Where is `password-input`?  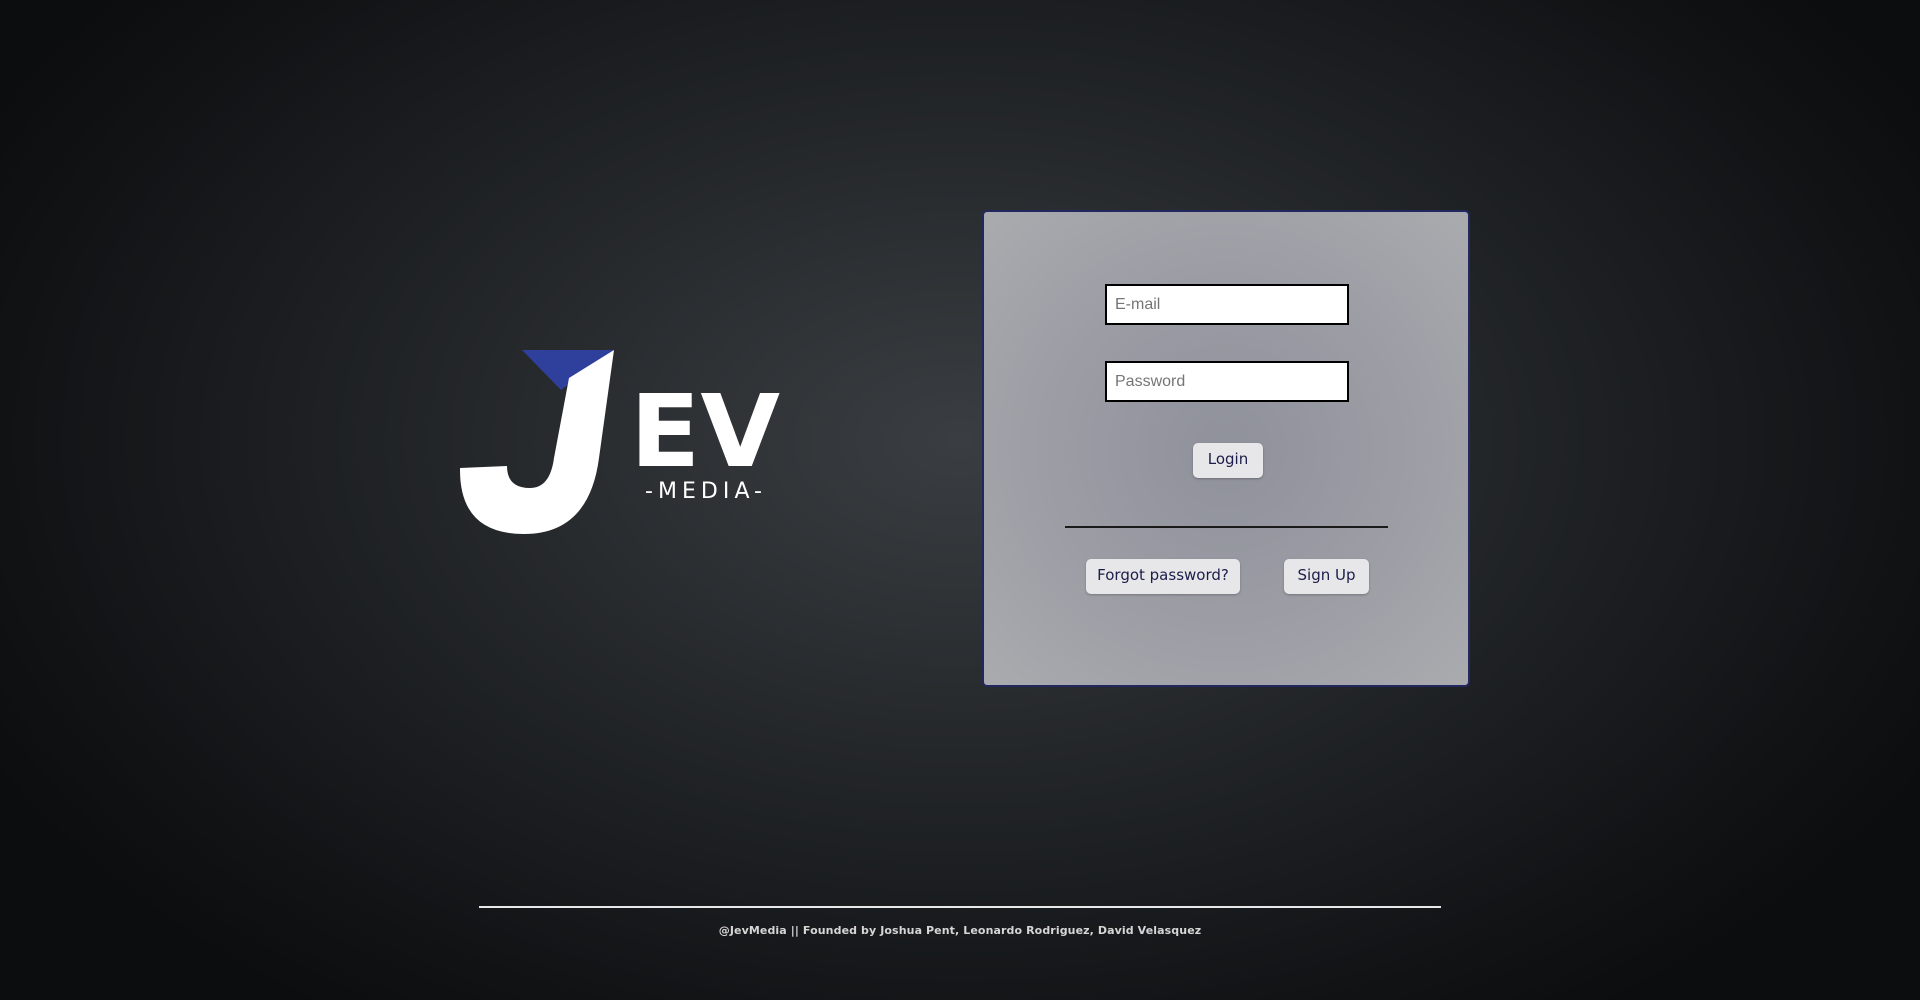 password-input is located at coordinates (1227, 381).